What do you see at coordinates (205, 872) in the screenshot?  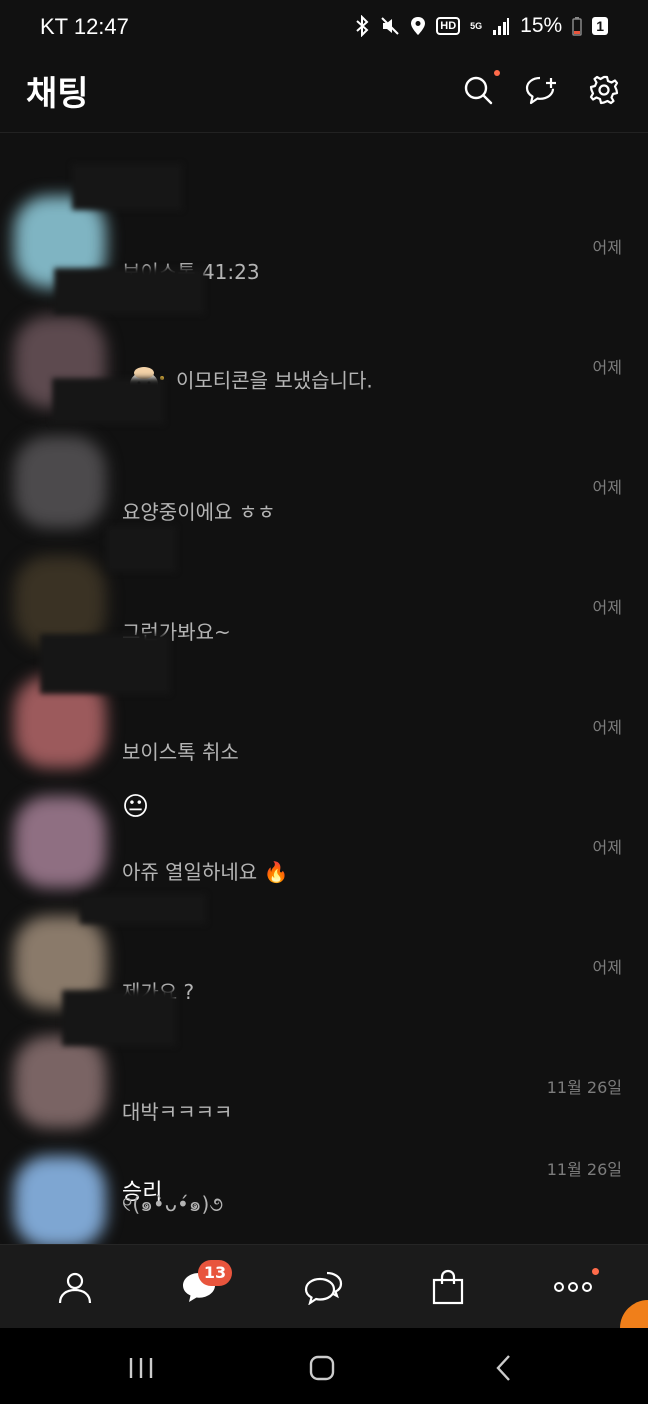 I see `chat-last-message: 아쥬 열일하네요 🔥` at bounding box center [205, 872].